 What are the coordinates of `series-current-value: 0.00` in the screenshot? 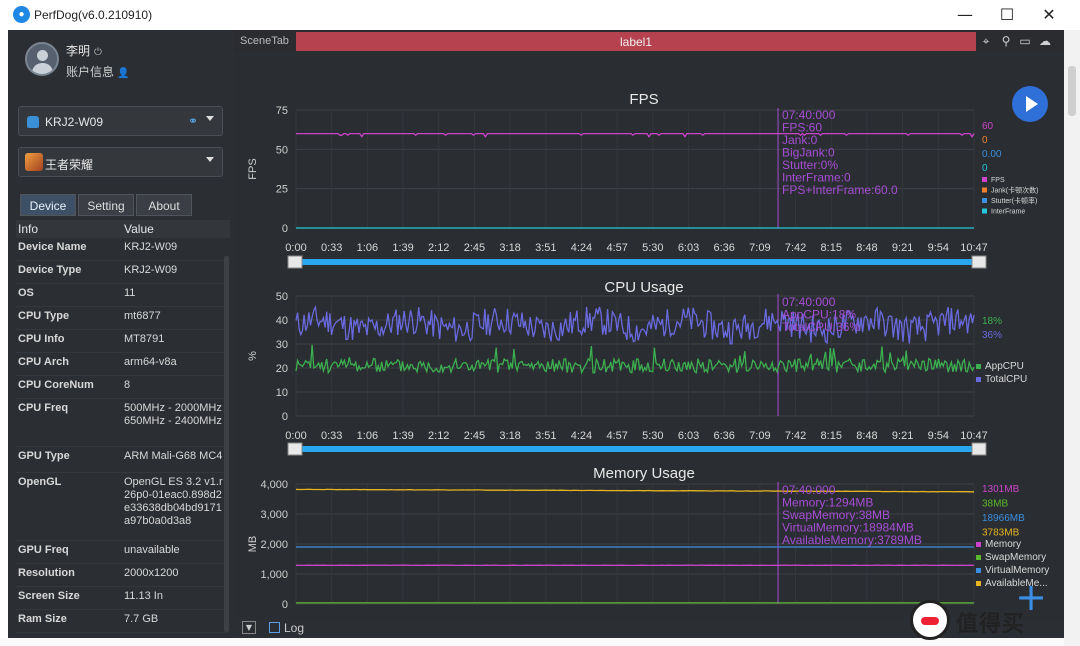 It's located at (992, 154).